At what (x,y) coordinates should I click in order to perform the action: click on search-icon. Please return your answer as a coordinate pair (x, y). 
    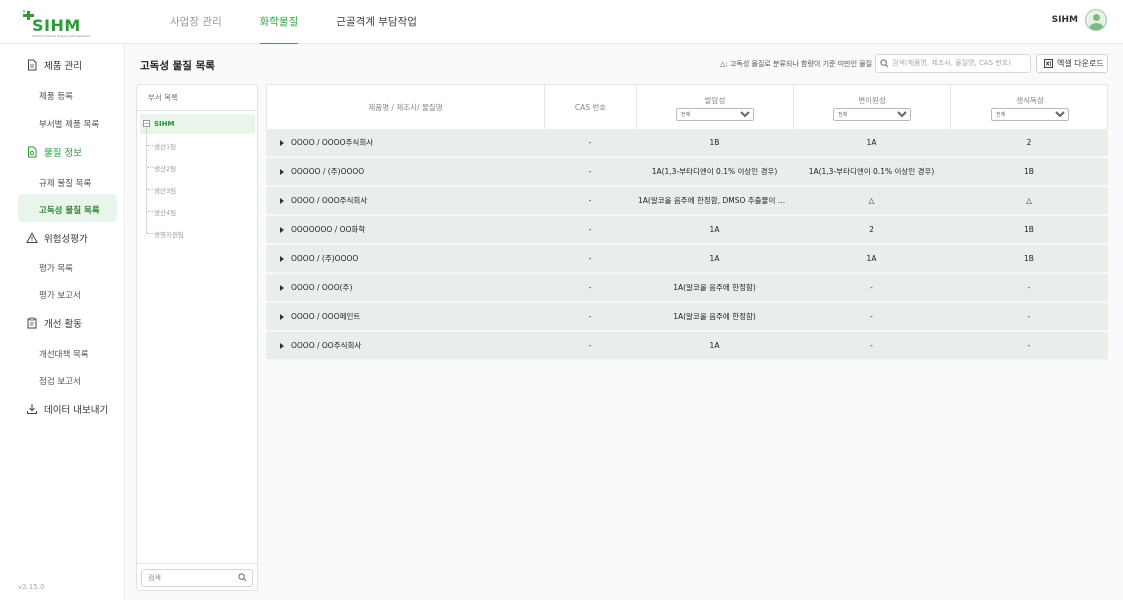
    Looking at the image, I should click on (242, 577).